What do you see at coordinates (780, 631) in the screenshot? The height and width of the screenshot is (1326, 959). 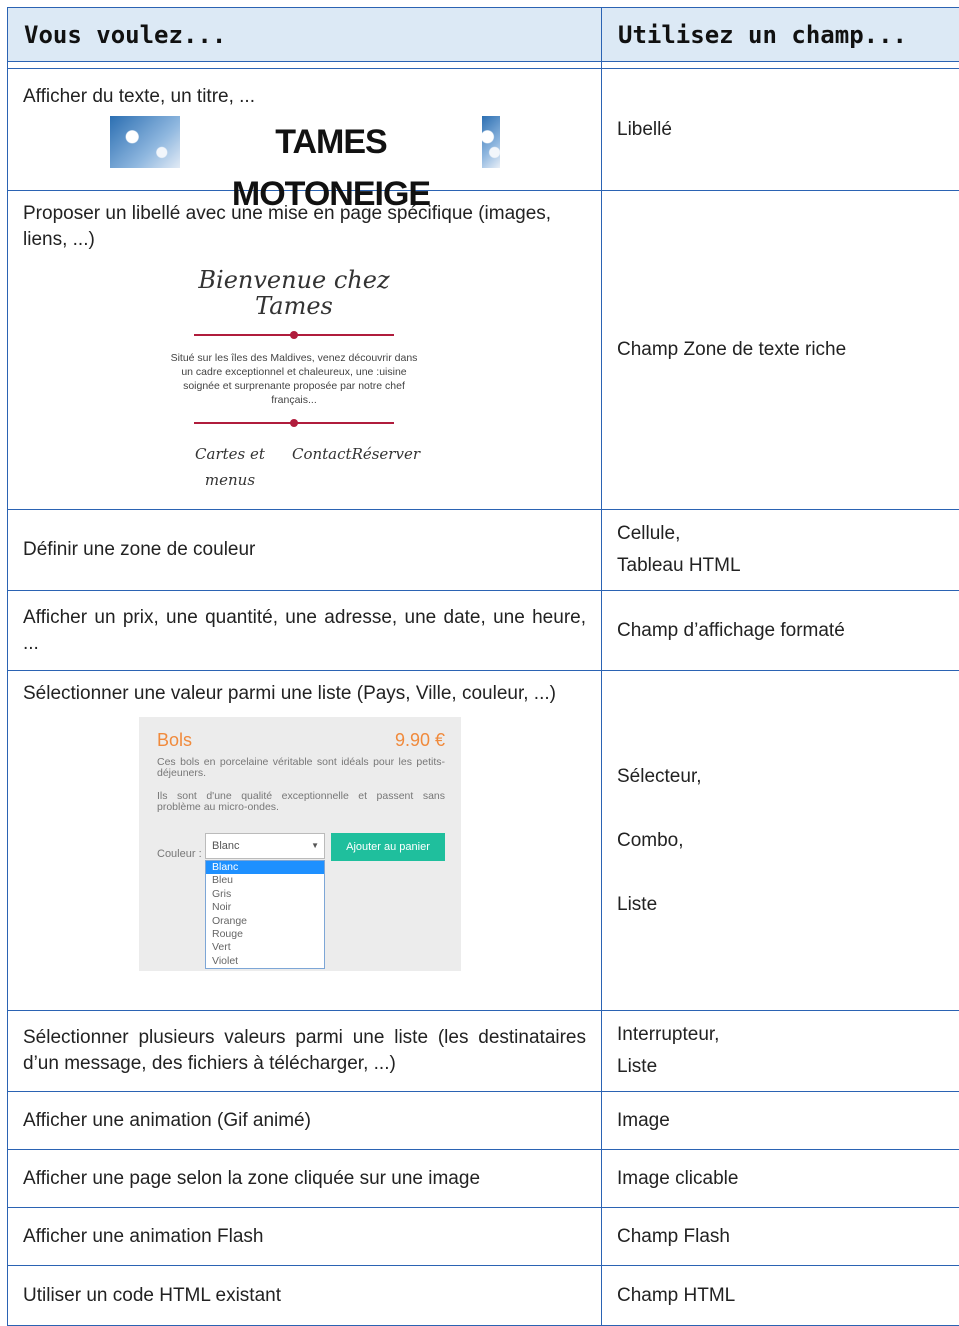 I see `field-cell: Champ d’affichage formaté` at bounding box center [780, 631].